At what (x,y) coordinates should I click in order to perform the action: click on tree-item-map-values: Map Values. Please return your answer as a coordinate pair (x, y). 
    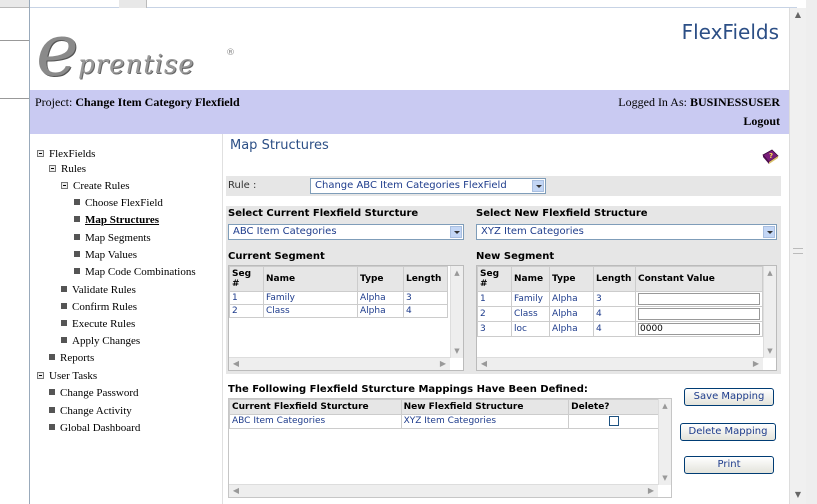
    Looking at the image, I should click on (105, 255).